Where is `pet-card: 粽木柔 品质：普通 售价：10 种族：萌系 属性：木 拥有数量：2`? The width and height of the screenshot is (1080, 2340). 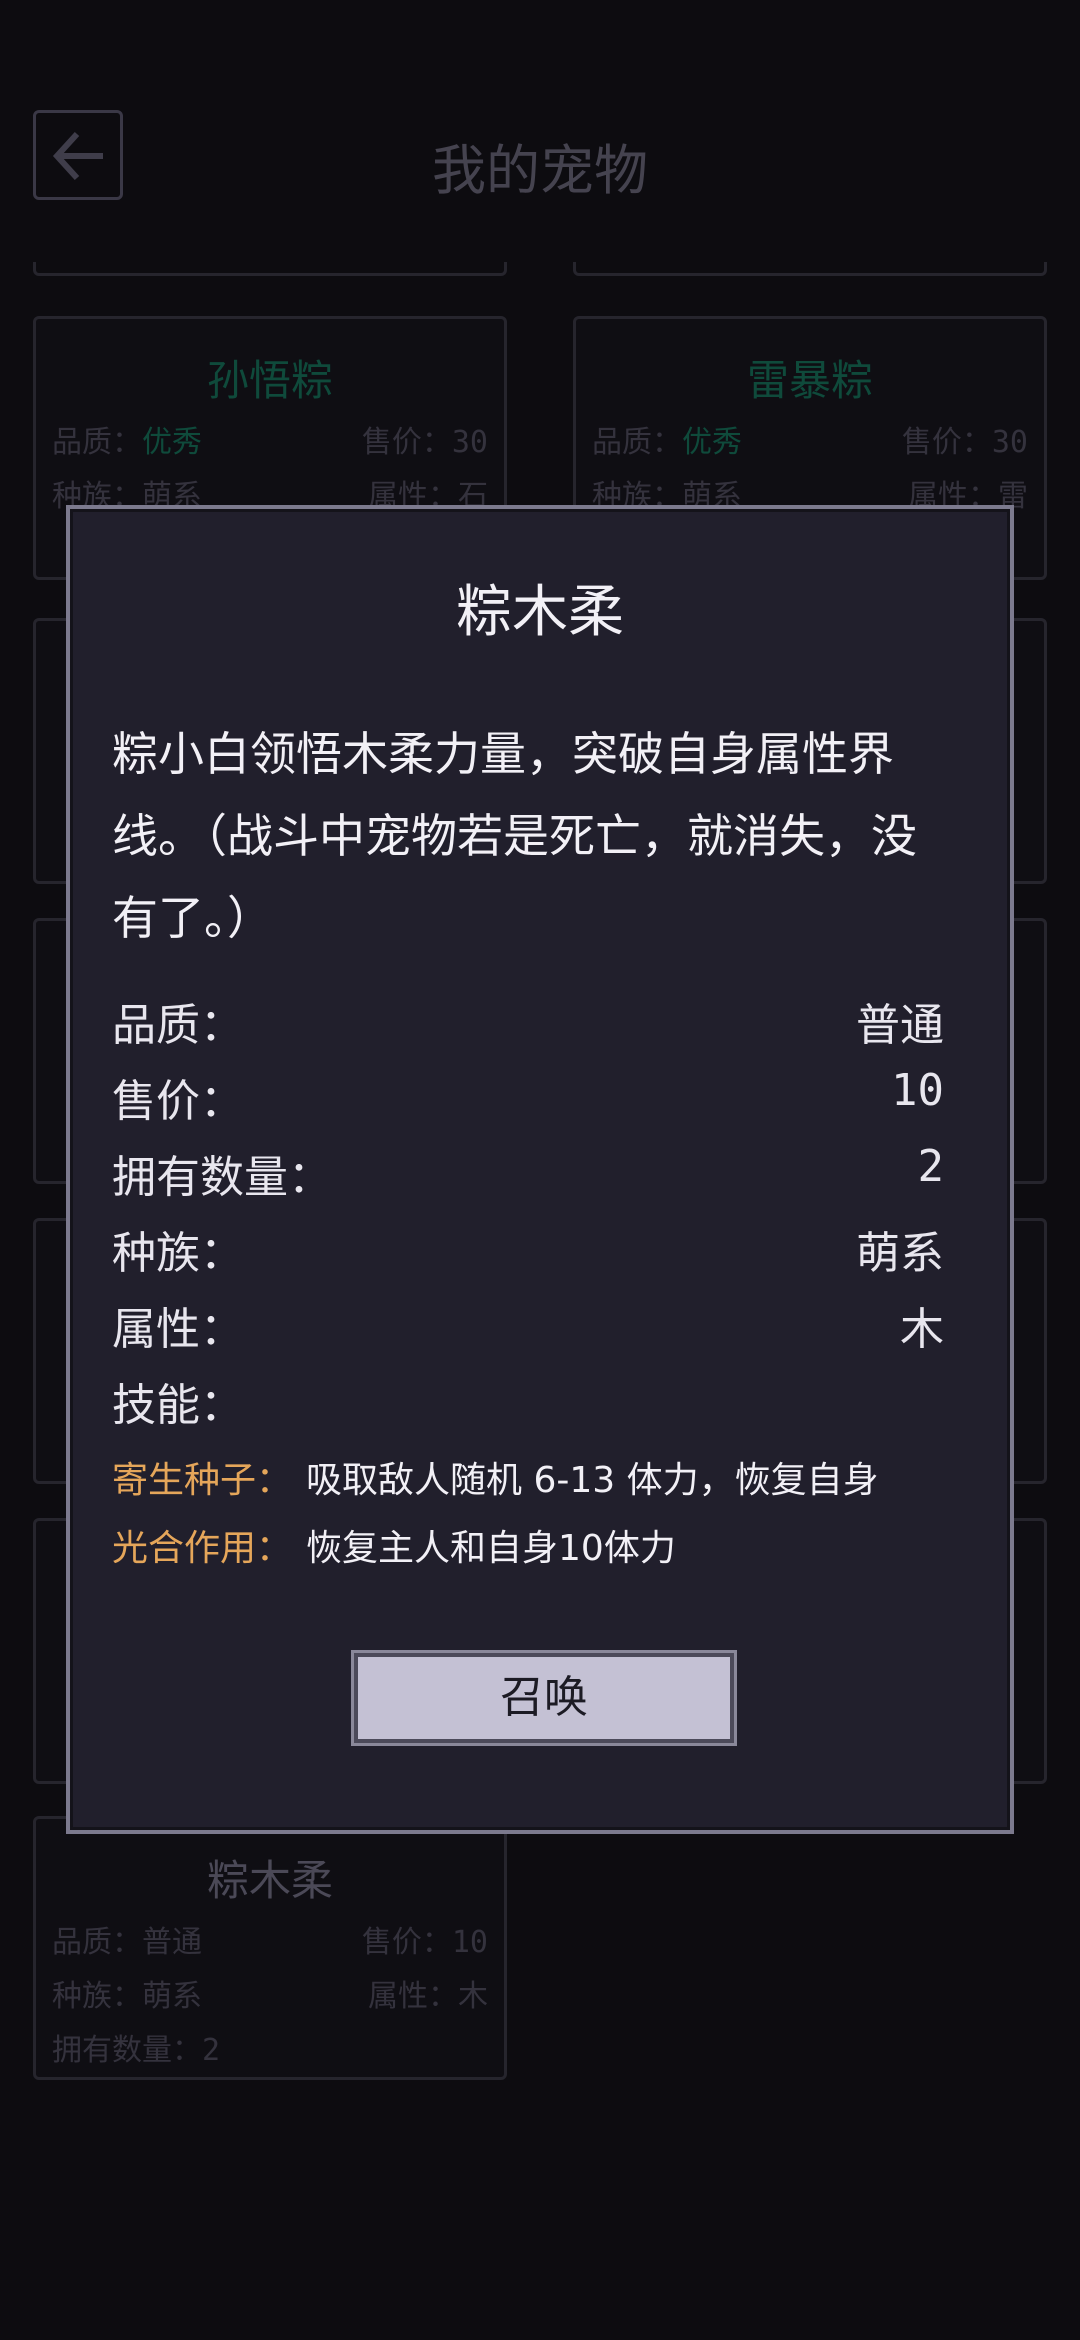
pet-card: 粽木柔 品质：普通 售价：10 种族：萌系 属性：木 拥有数量：2 is located at coordinates (270, 1948).